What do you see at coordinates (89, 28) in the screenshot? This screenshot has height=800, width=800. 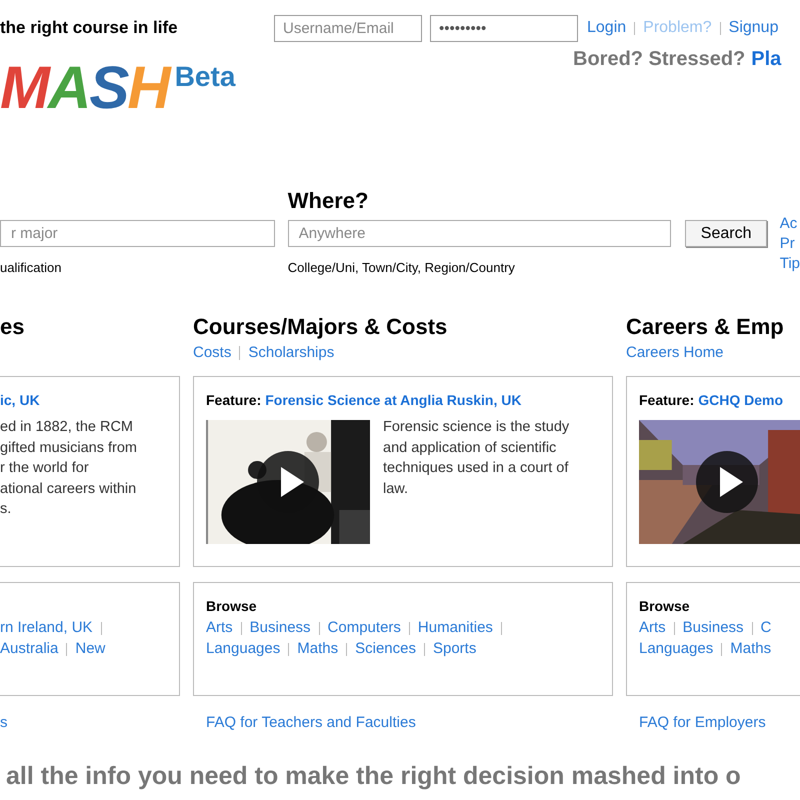 I see `tagline: the right course in life` at bounding box center [89, 28].